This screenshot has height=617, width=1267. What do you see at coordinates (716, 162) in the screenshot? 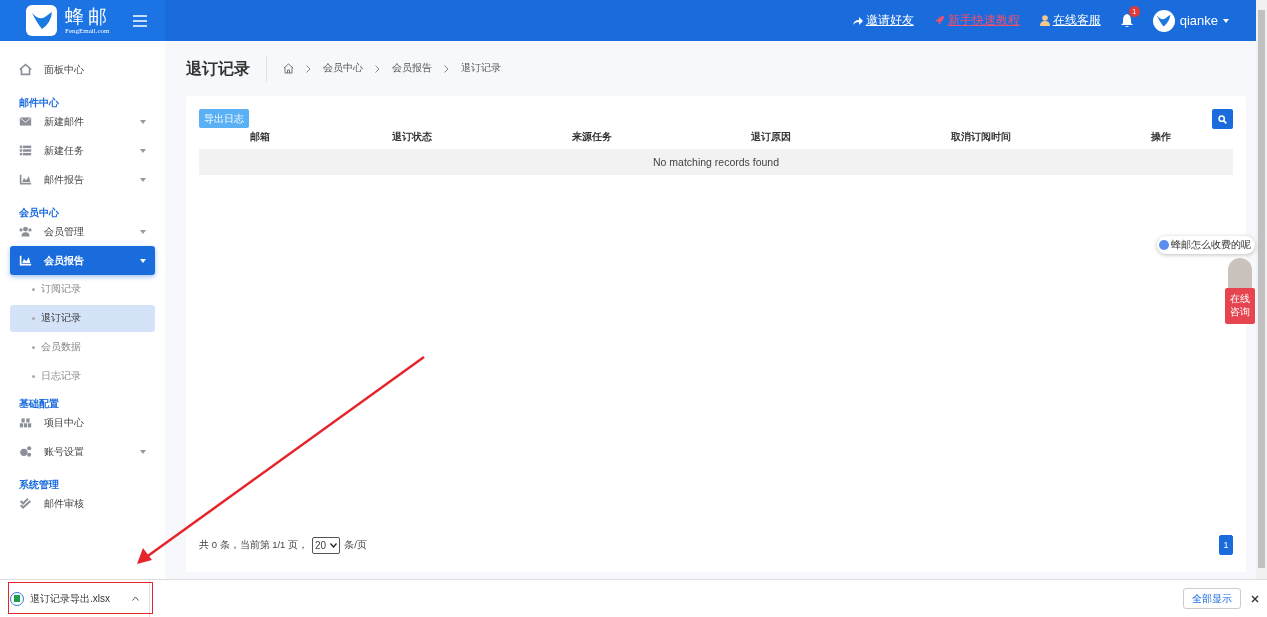
I see `empty-table-message: No matching records found` at bounding box center [716, 162].